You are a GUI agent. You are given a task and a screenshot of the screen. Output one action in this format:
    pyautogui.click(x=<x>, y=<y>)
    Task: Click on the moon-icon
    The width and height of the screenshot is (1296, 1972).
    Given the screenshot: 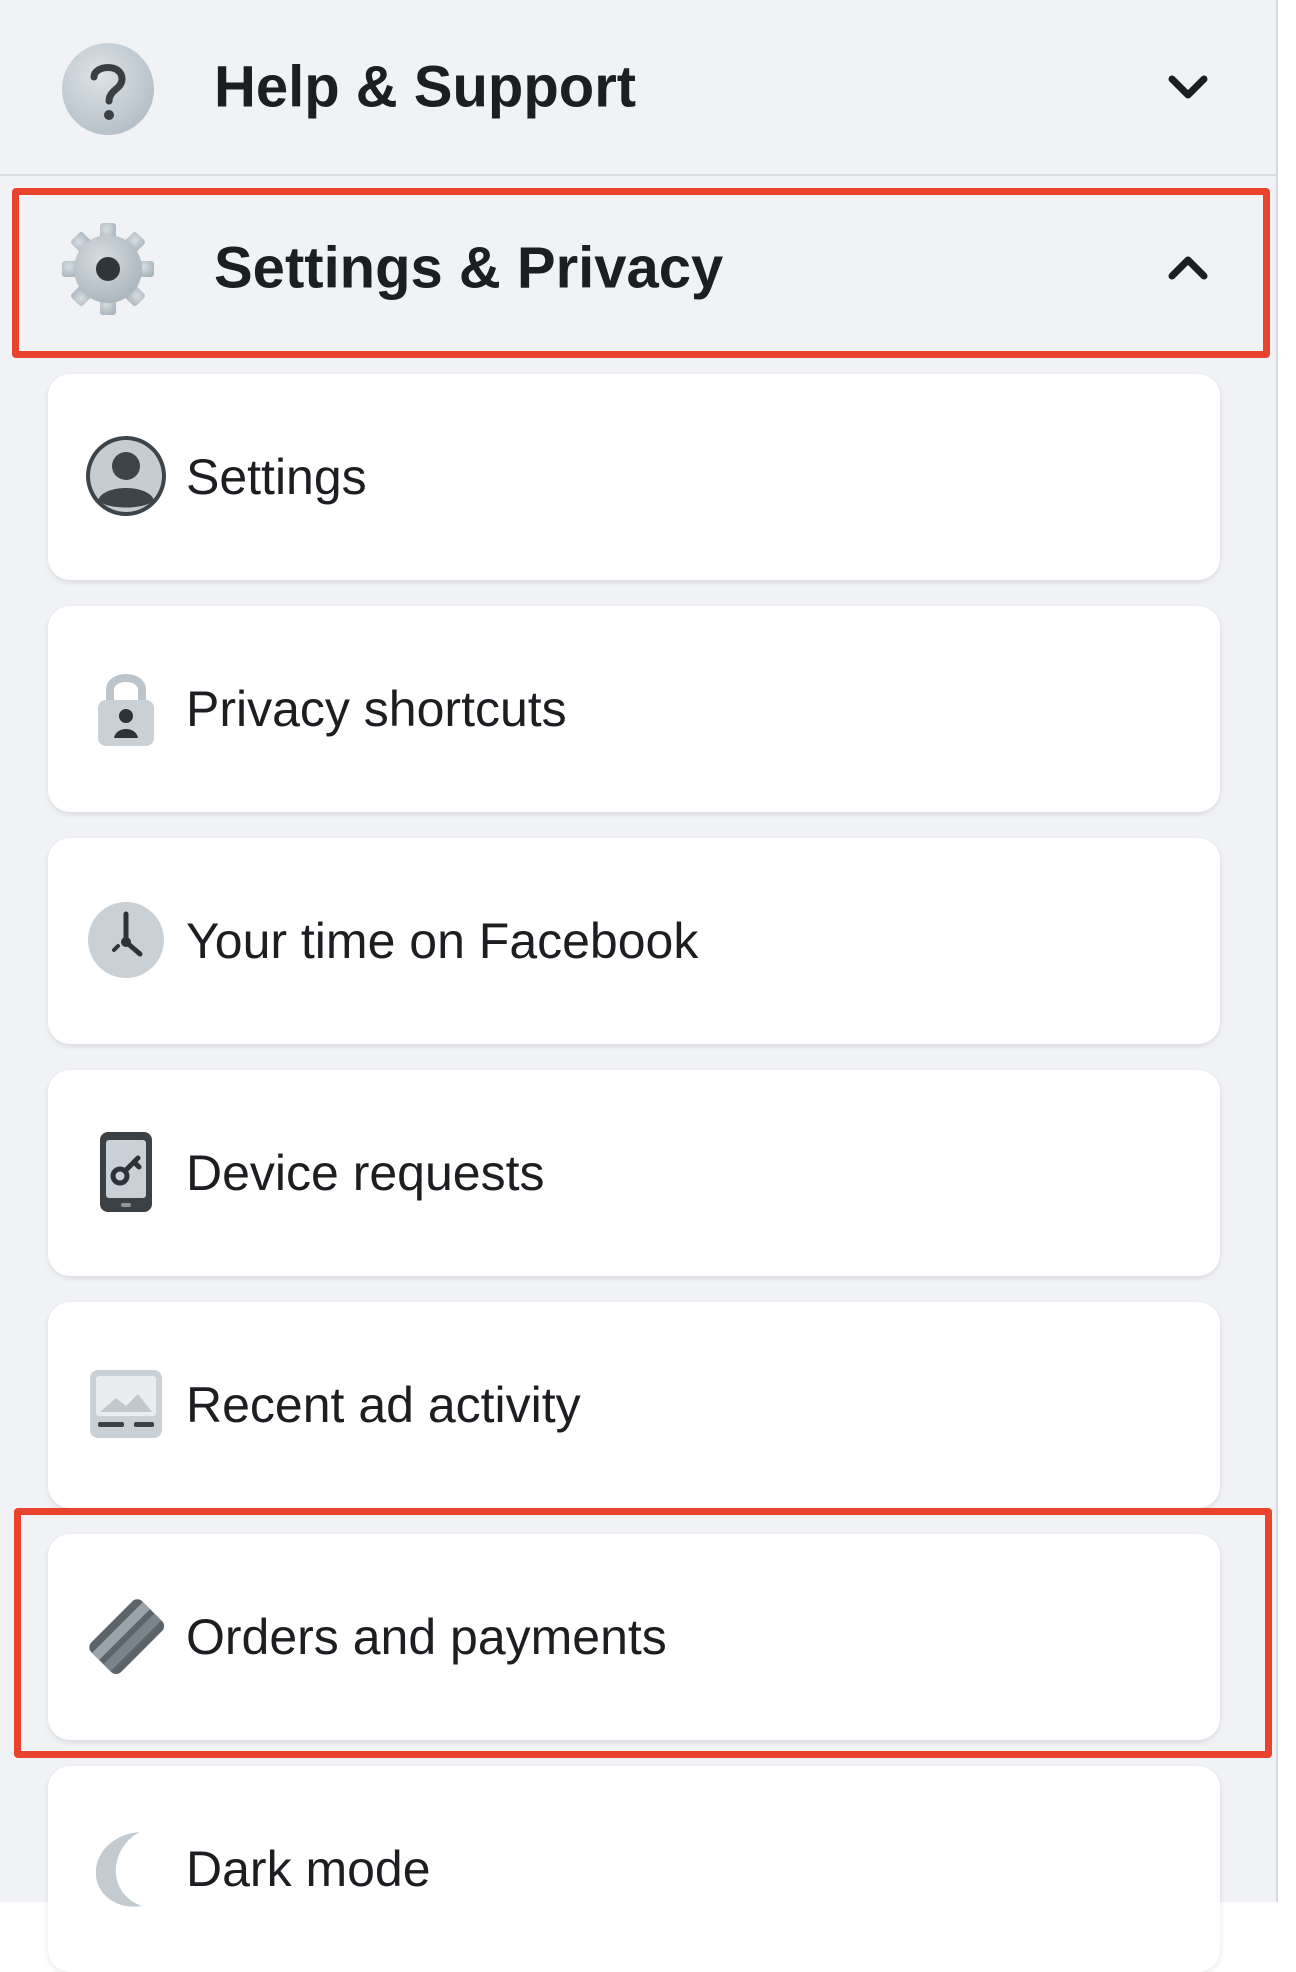 What is the action you would take?
    pyautogui.click(x=118, y=1869)
    